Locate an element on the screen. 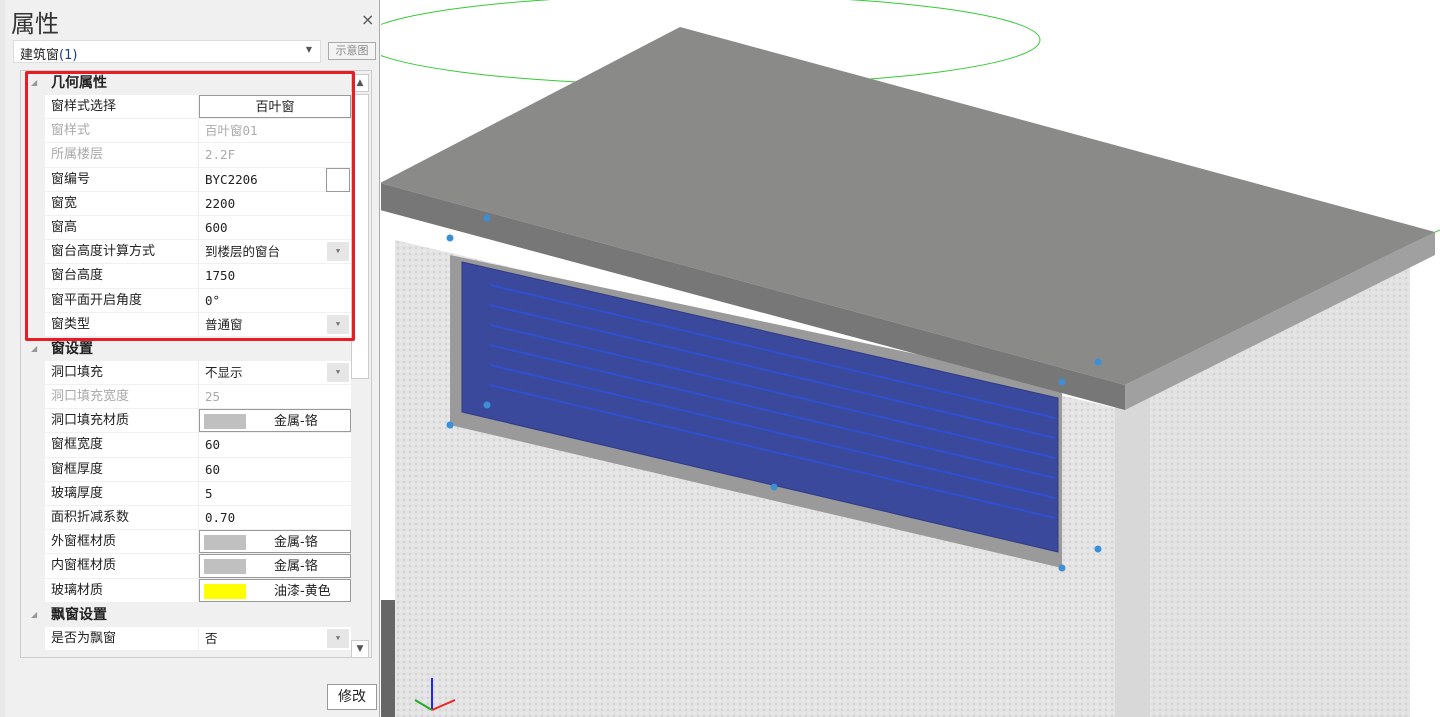 This screenshot has width=1440, height=717. property-value-text: 到楼层的窗台 is located at coordinates (243, 252).